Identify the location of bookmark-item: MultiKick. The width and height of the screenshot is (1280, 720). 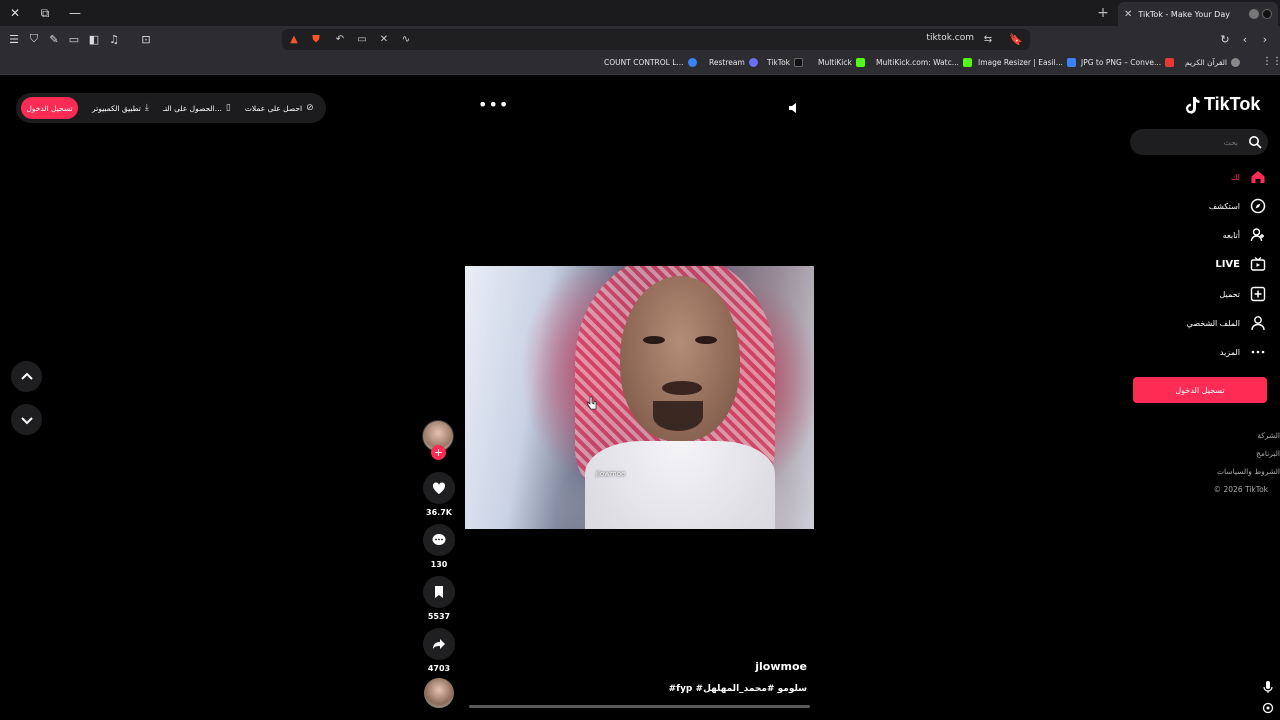
(841, 62).